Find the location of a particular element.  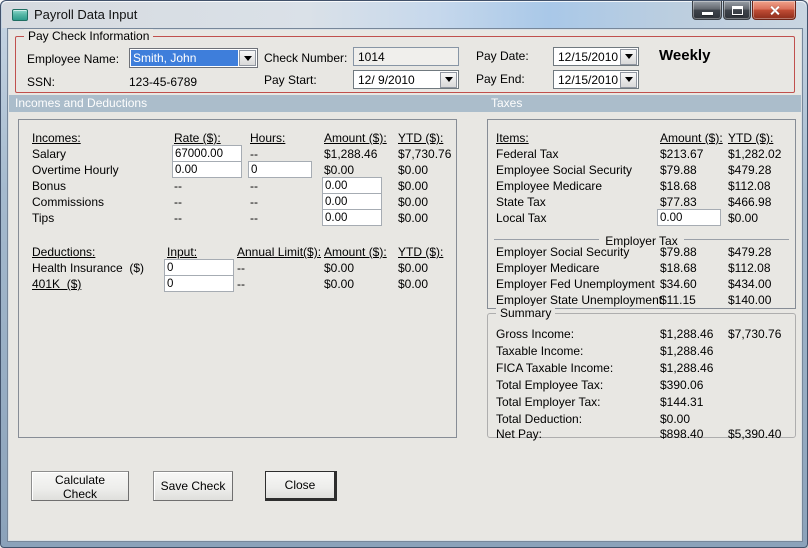

row-label: Total Deduction: is located at coordinates (539, 419).